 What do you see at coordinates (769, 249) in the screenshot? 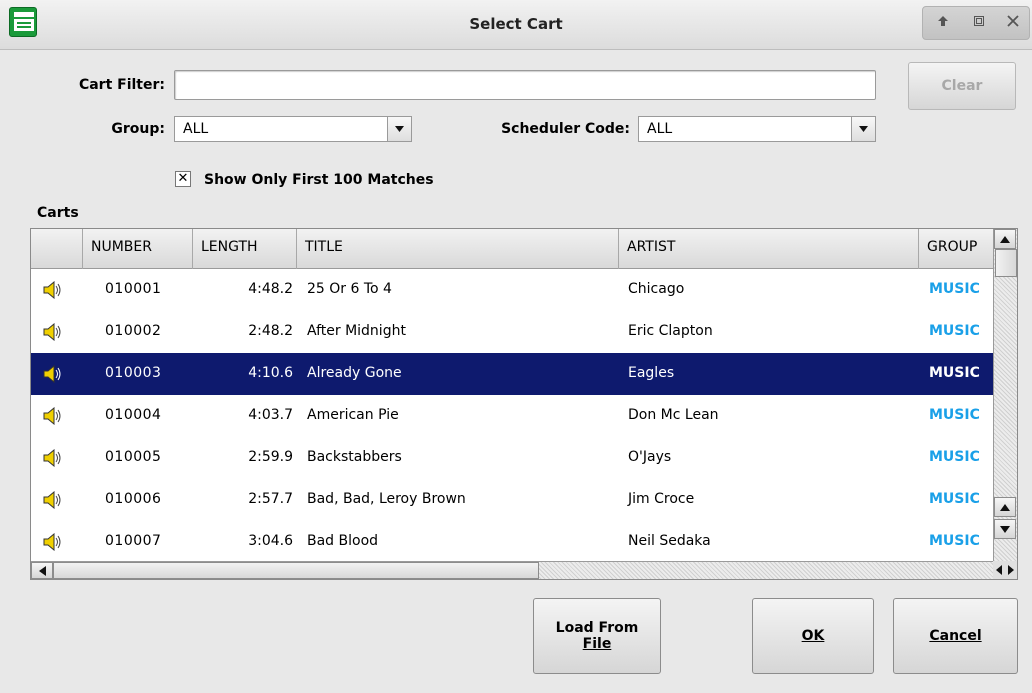
I see `column-header-artist: ARTIST` at bounding box center [769, 249].